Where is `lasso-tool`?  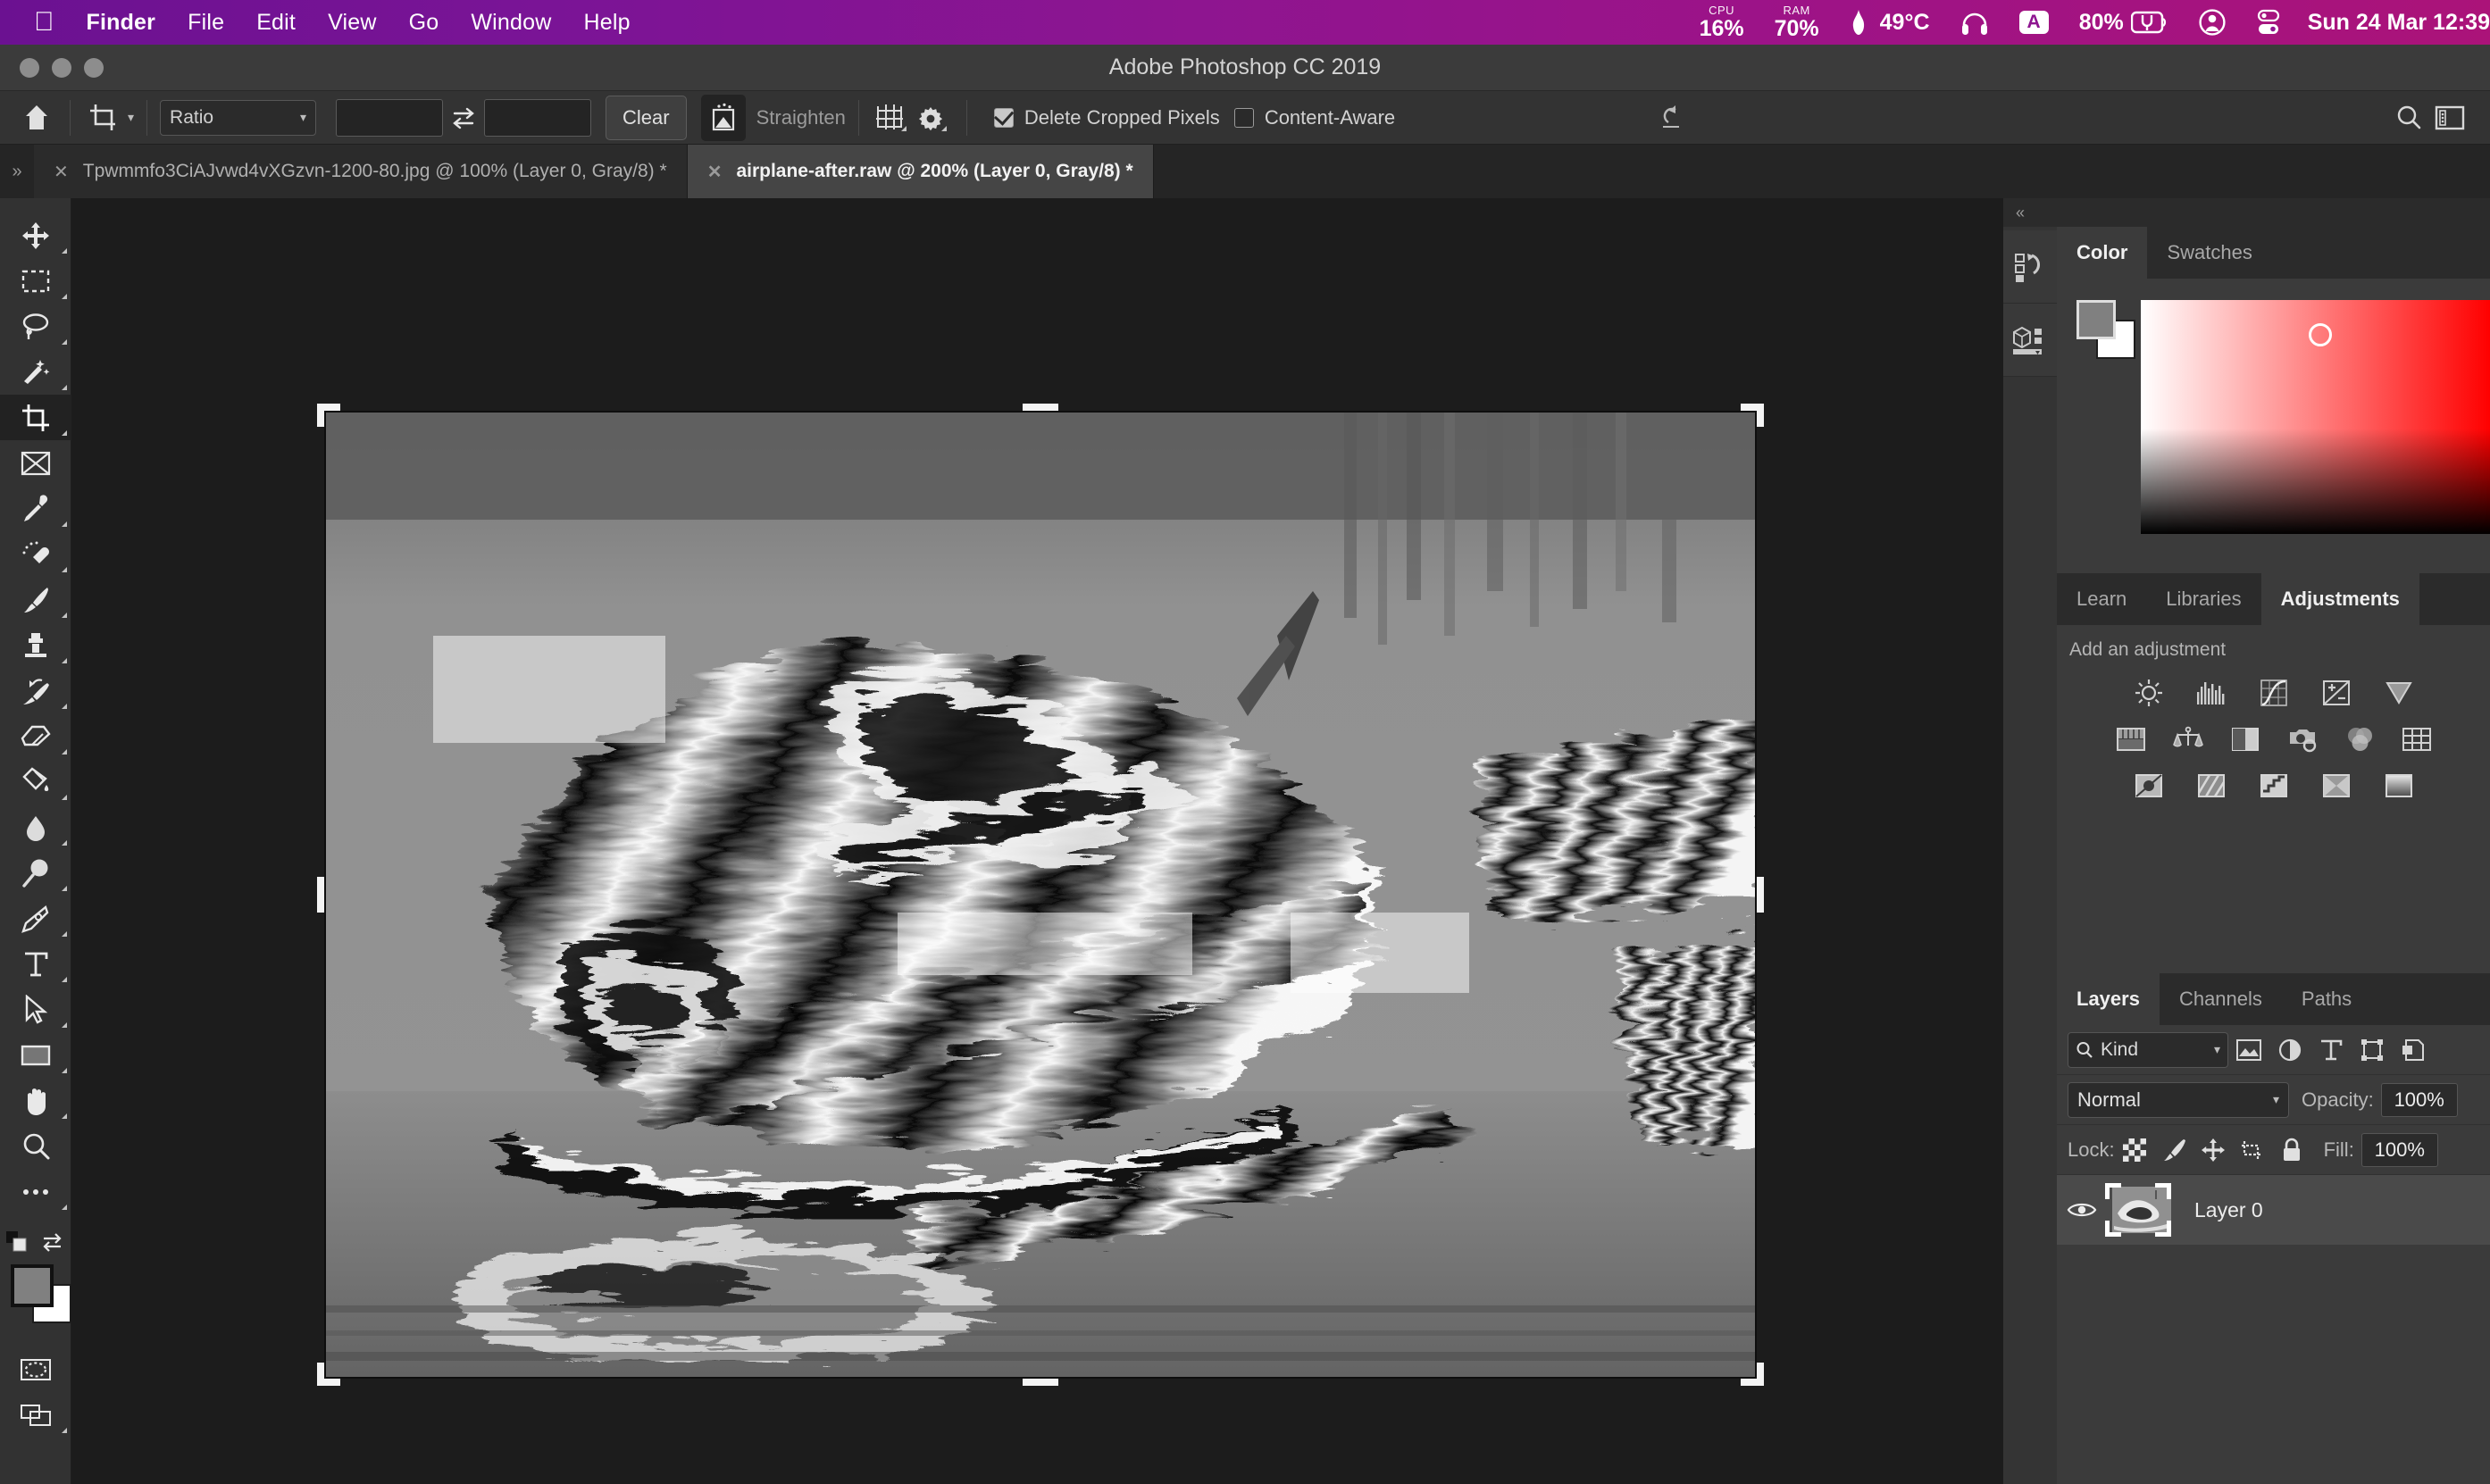 lasso-tool is located at coordinates (35, 326).